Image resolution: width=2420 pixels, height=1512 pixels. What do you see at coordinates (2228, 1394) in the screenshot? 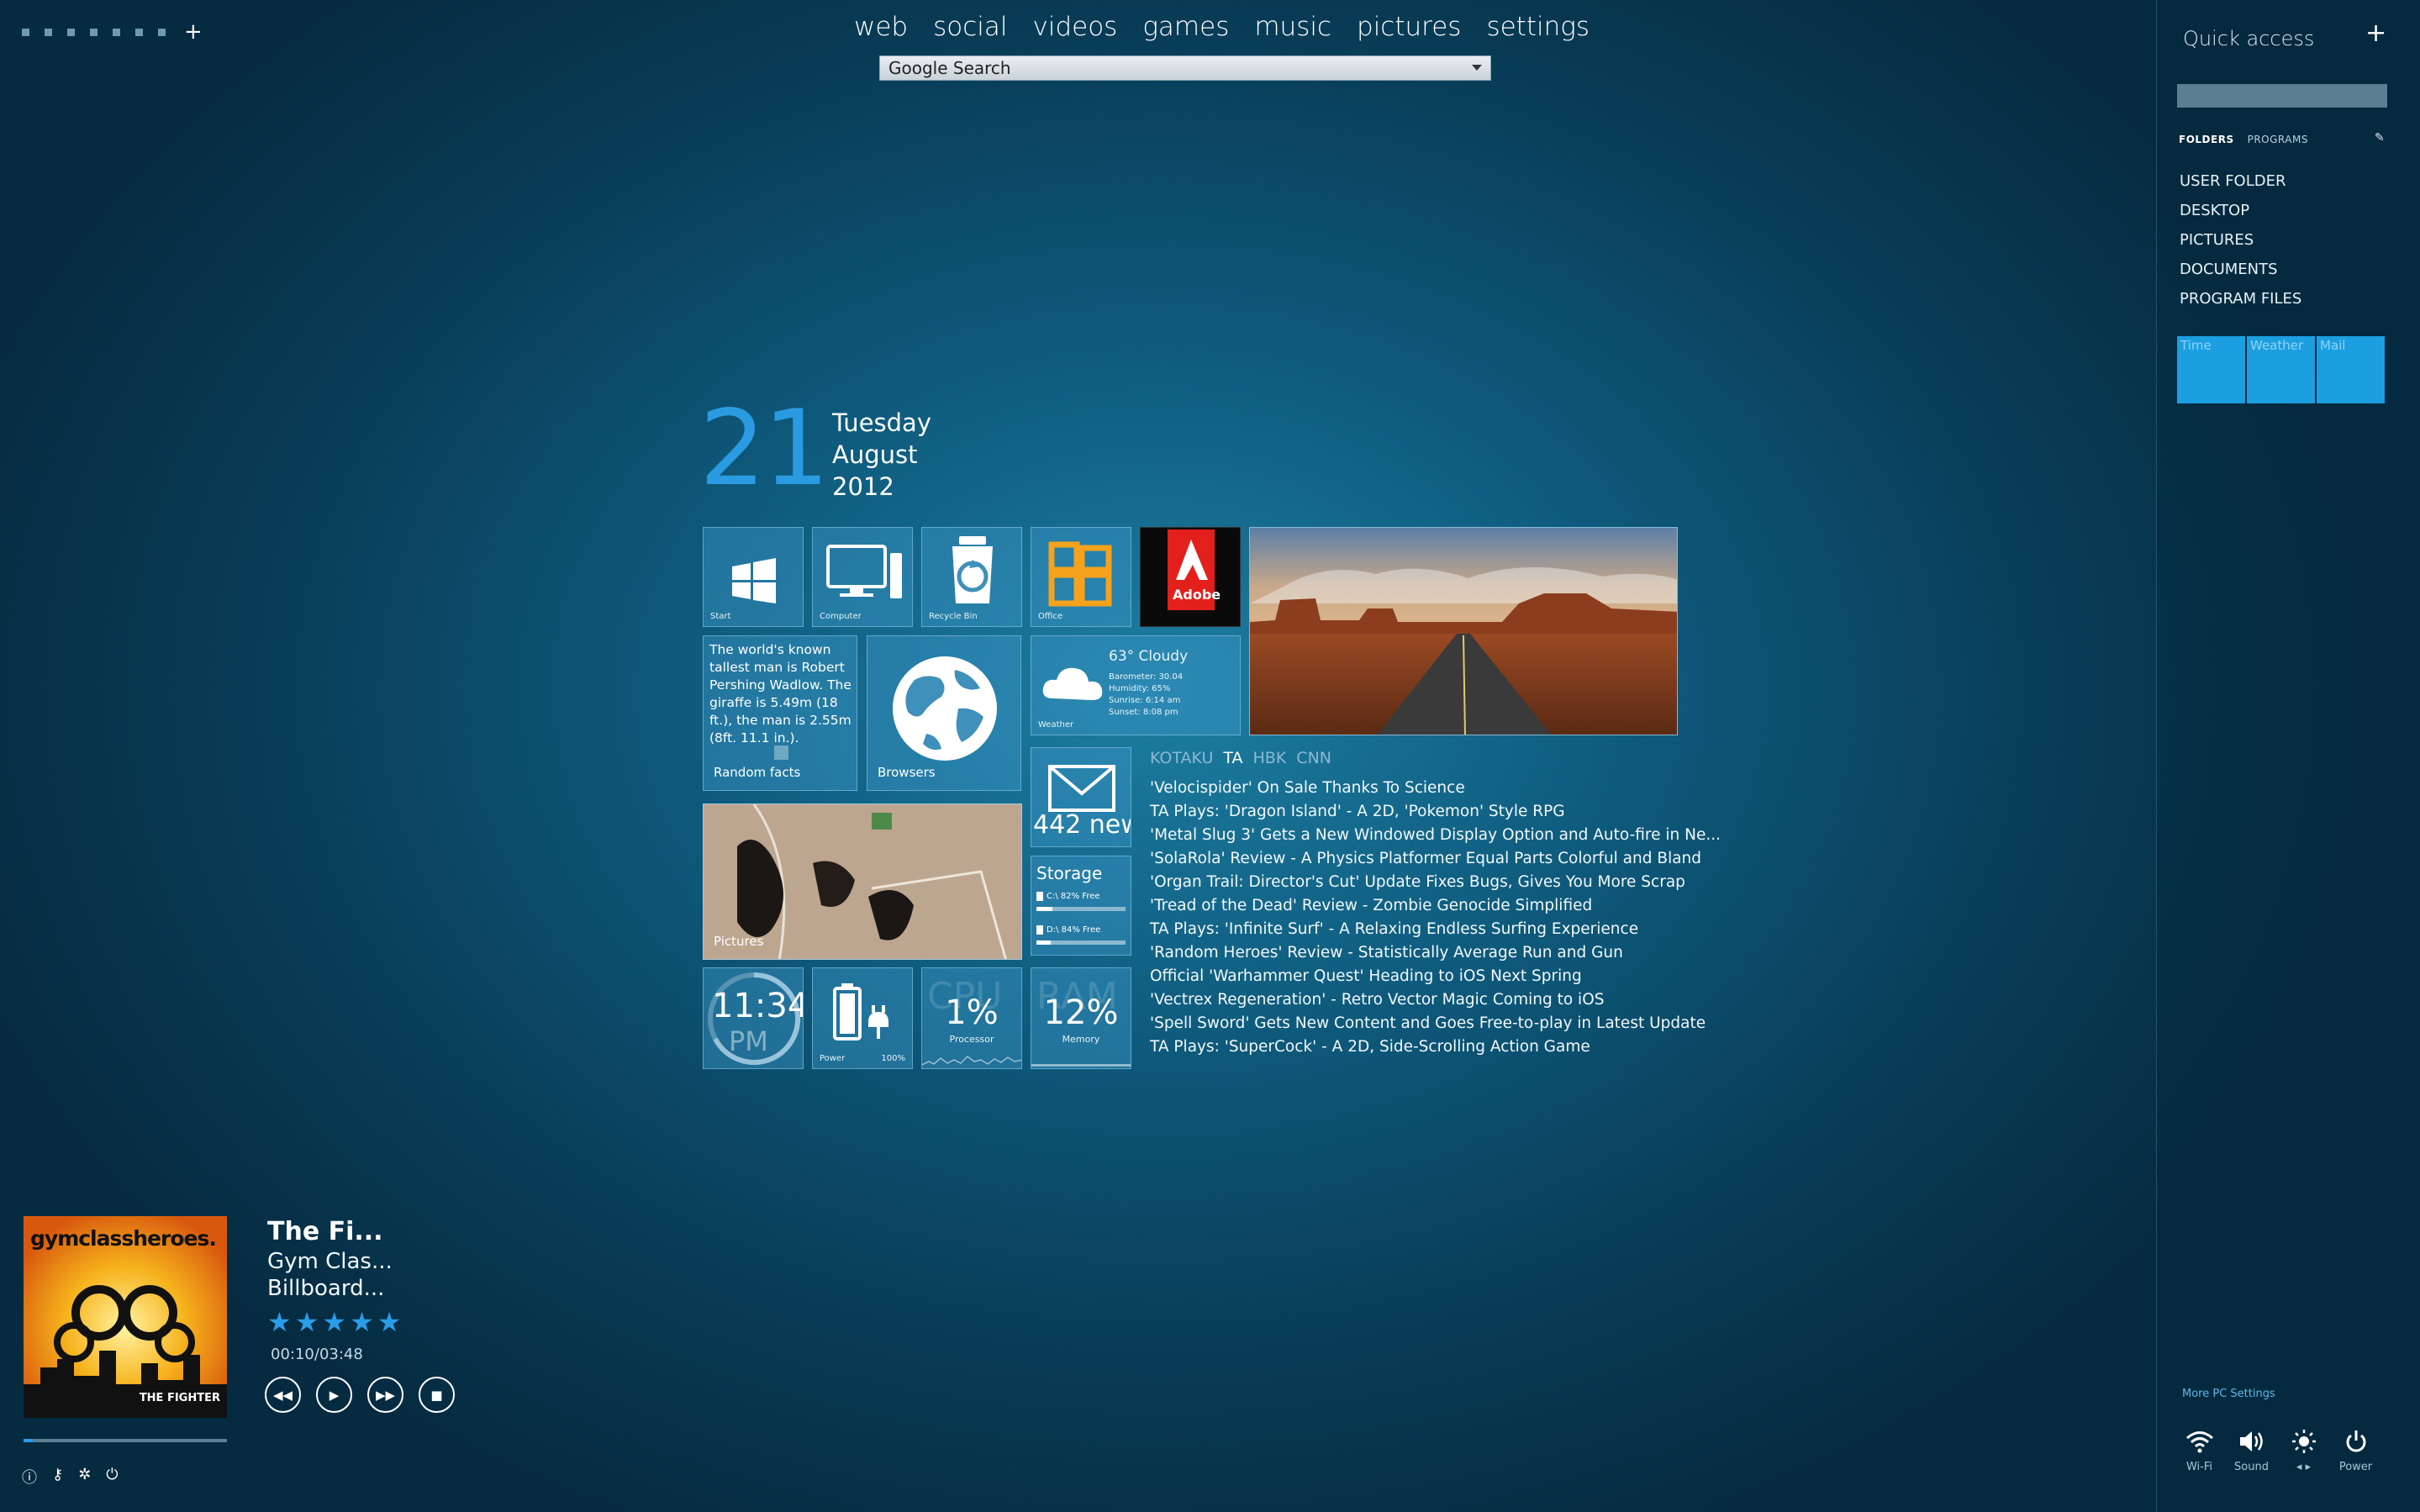
I see `more-pc-settings-link: More PC Settings` at bounding box center [2228, 1394].